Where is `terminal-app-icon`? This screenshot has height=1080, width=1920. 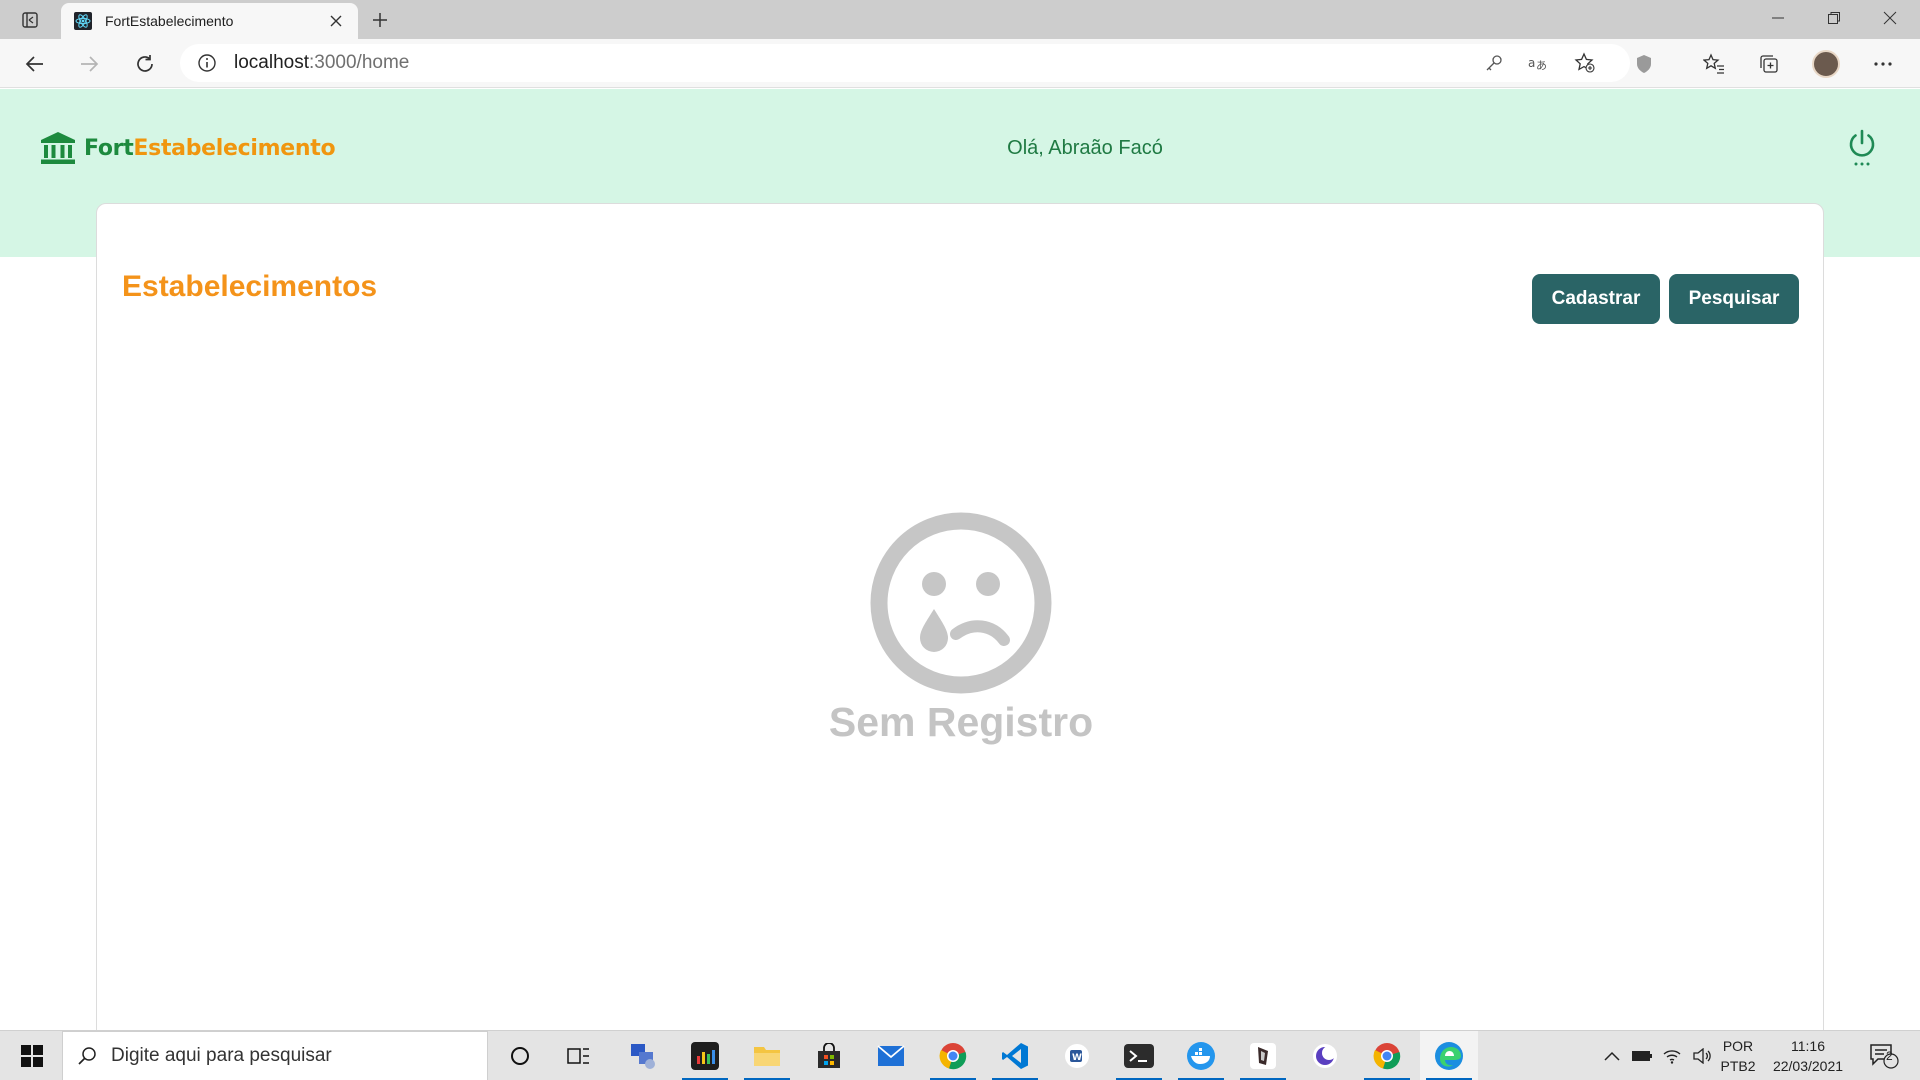 terminal-app-icon is located at coordinates (705, 1055).